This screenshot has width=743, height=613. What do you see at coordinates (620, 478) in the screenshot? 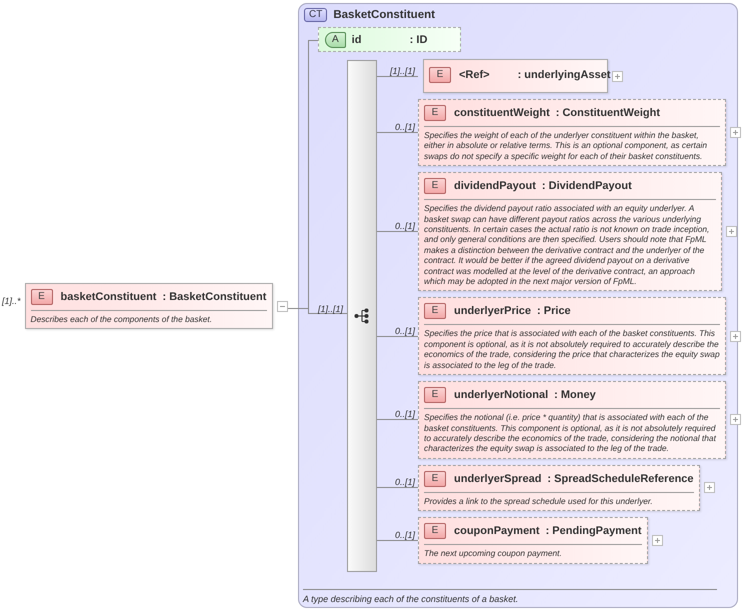
I see `element-type: : SpreadScheduleReference` at bounding box center [620, 478].